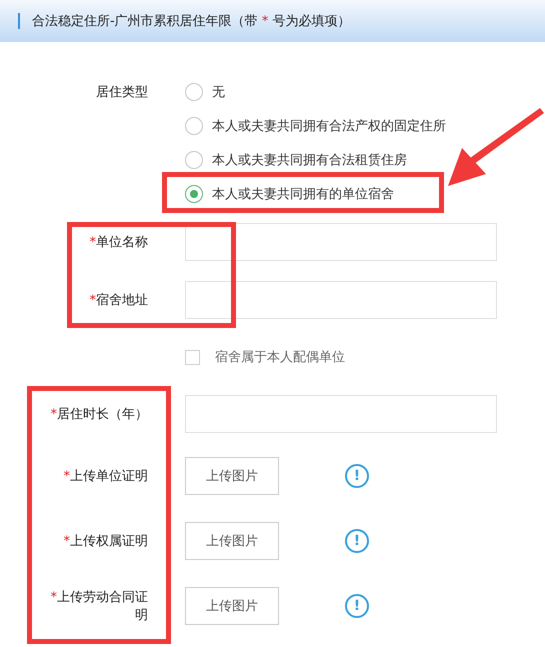 This screenshot has height=647, width=545. Describe the element at coordinates (296, 160) in the screenshot. I see `radio-option: 本人或夫妻共同拥有合法租赁住房` at that location.